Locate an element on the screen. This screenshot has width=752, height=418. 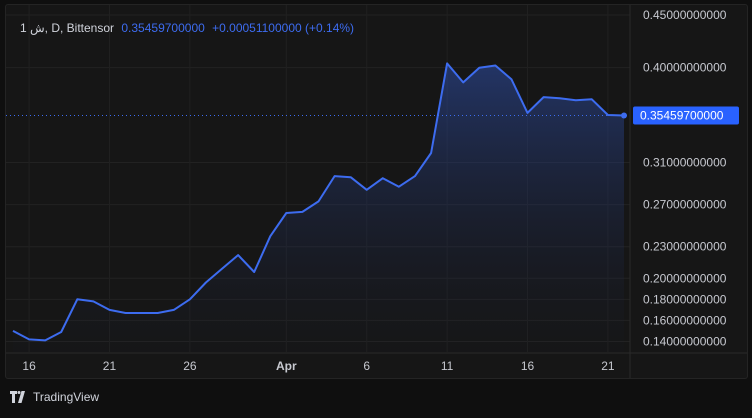
brand-label: TradingView is located at coordinates (66, 397).